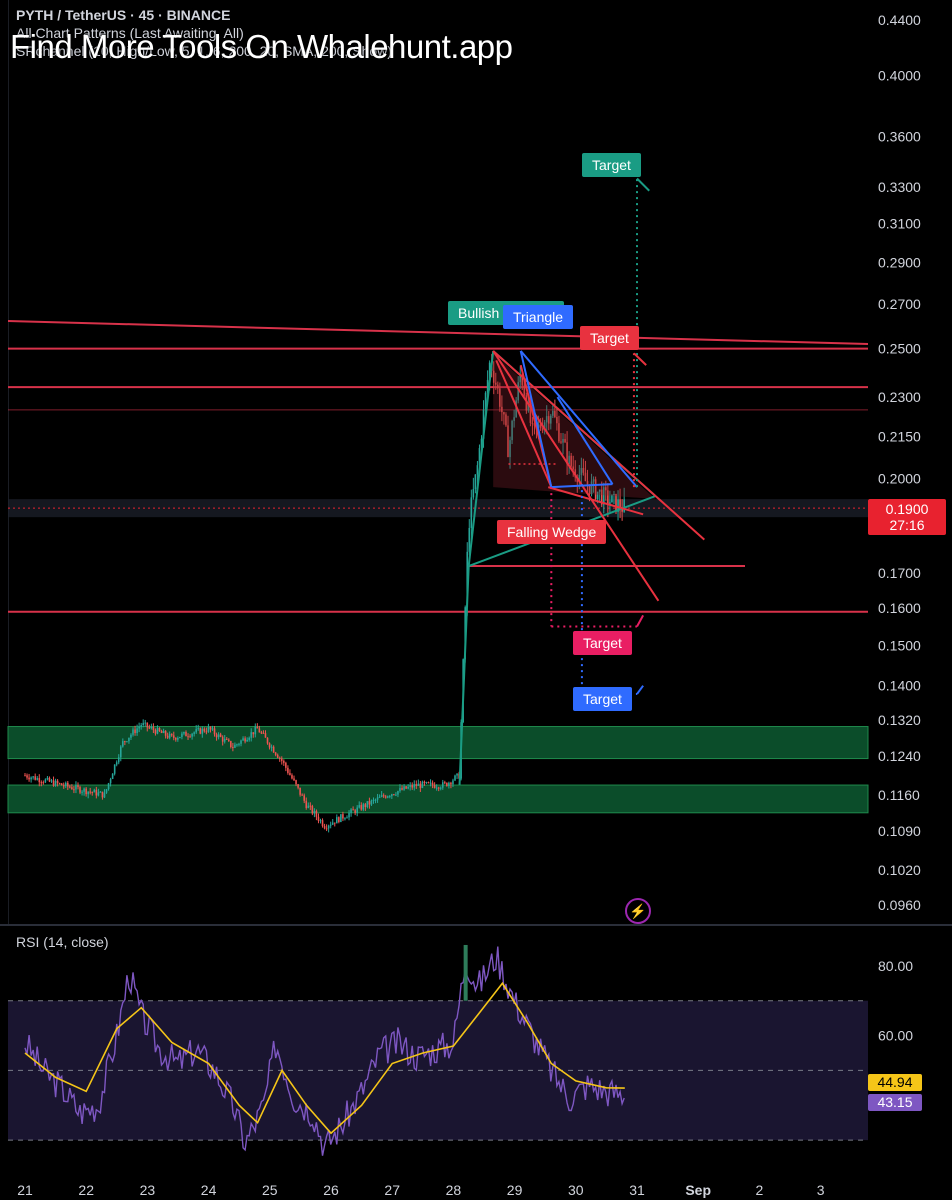  What do you see at coordinates (899, 831) in the screenshot?
I see `price-axis-label: 0.1090` at bounding box center [899, 831].